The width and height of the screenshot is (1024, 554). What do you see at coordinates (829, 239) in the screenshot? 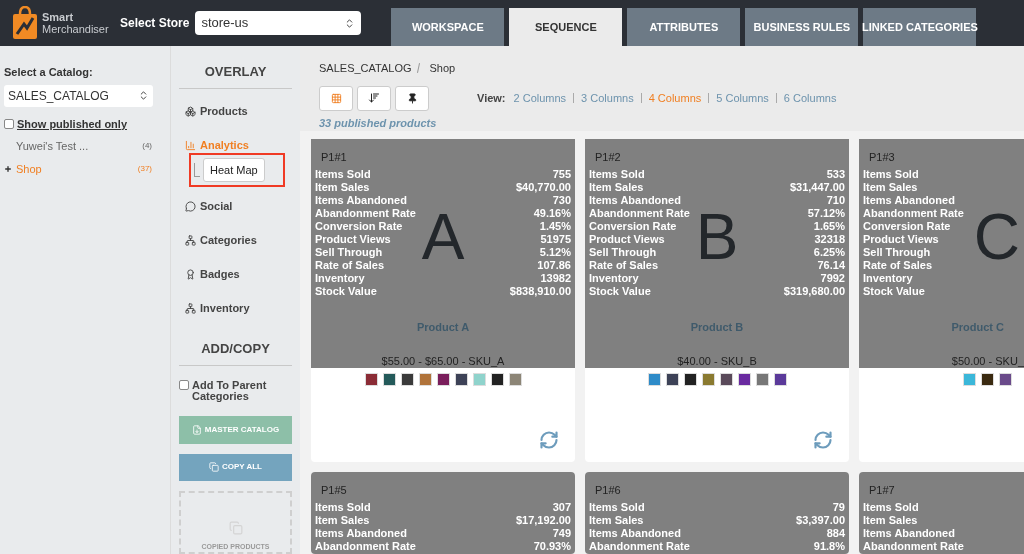
I see `metric-value: 32318` at bounding box center [829, 239].